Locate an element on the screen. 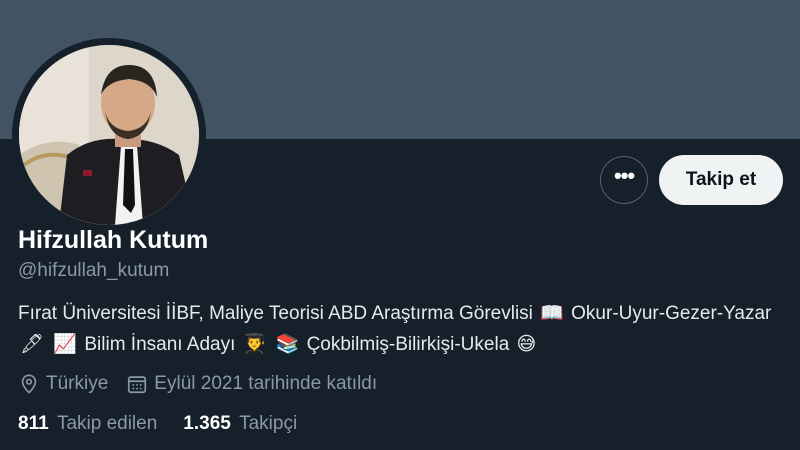 The image size is (800, 450). joined-text: Eylül 2021 tarihinde katıldı is located at coordinates (266, 383).